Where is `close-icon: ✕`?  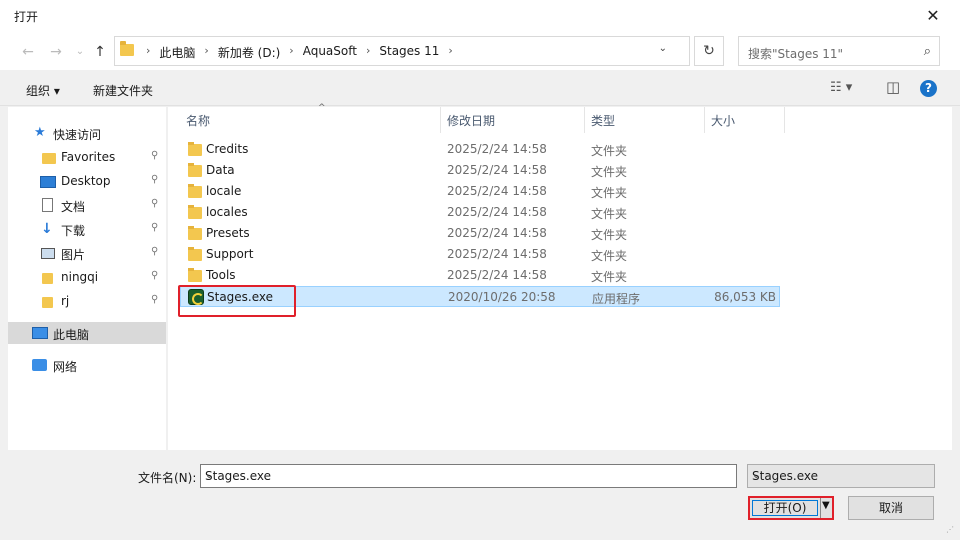
close-icon: ✕ is located at coordinates (933, 16).